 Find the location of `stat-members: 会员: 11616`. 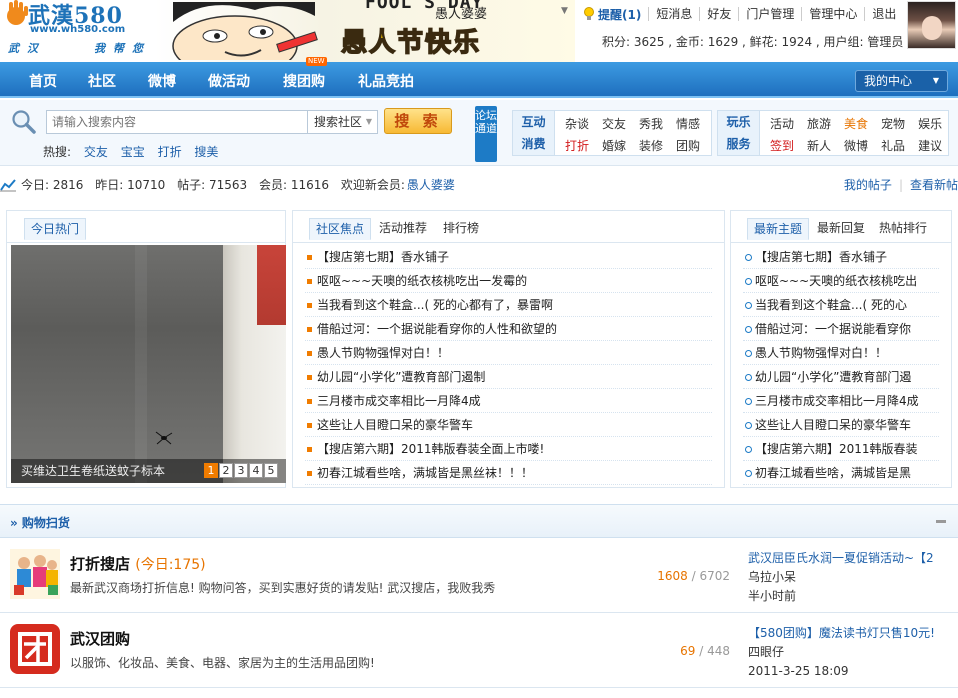

stat-members: 会员: 11616 is located at coordinates (294, 185).